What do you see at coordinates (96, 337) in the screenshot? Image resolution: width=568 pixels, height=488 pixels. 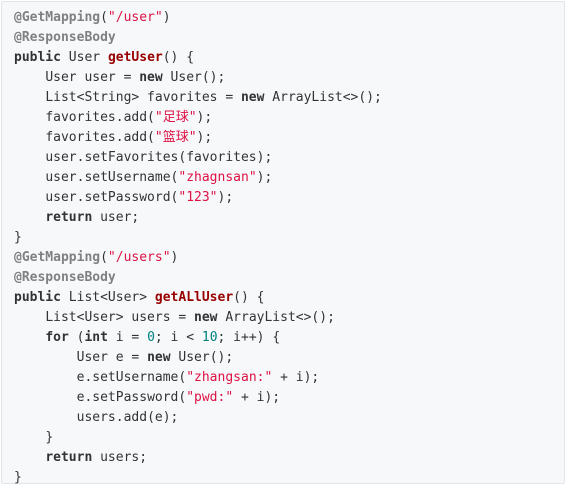 I see `code-token-kw: int` at bounding box center [96, 337].